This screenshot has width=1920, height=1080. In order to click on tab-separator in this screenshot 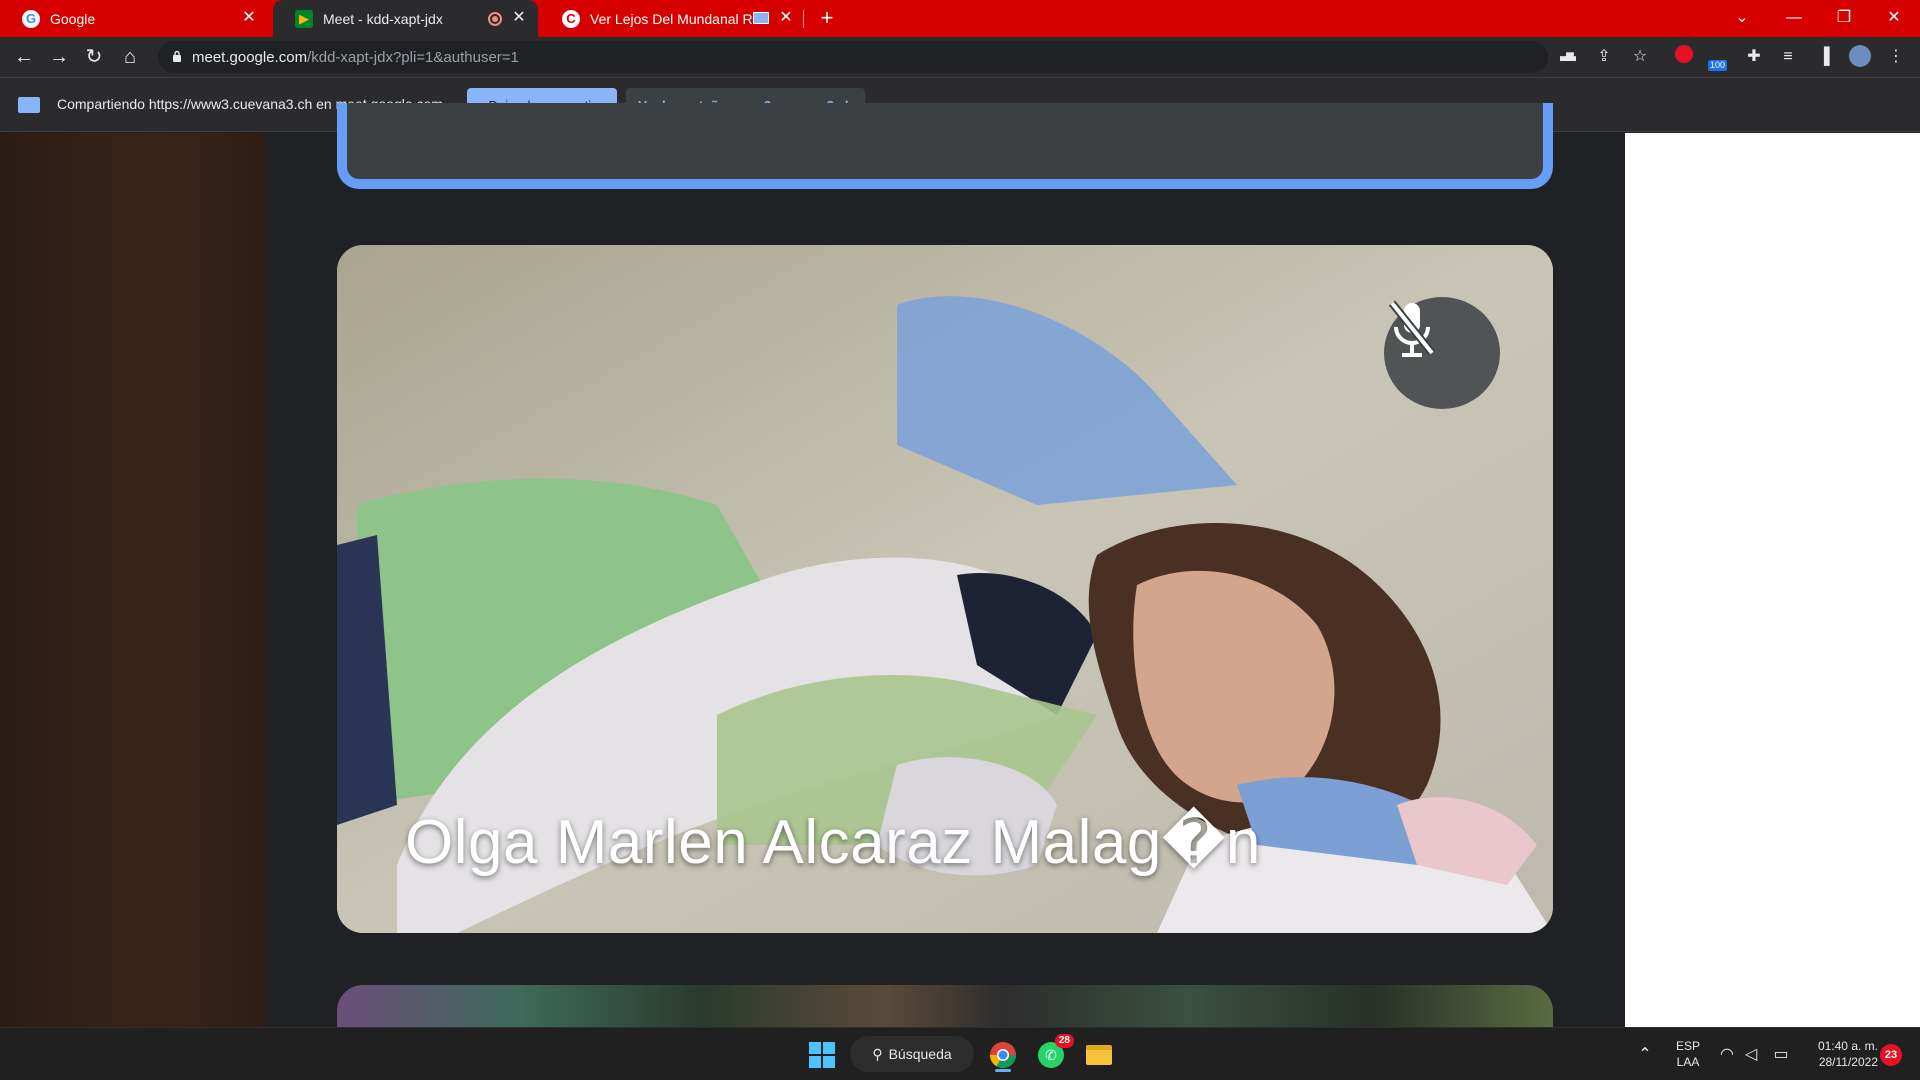, I will do `click(803, 19)`.